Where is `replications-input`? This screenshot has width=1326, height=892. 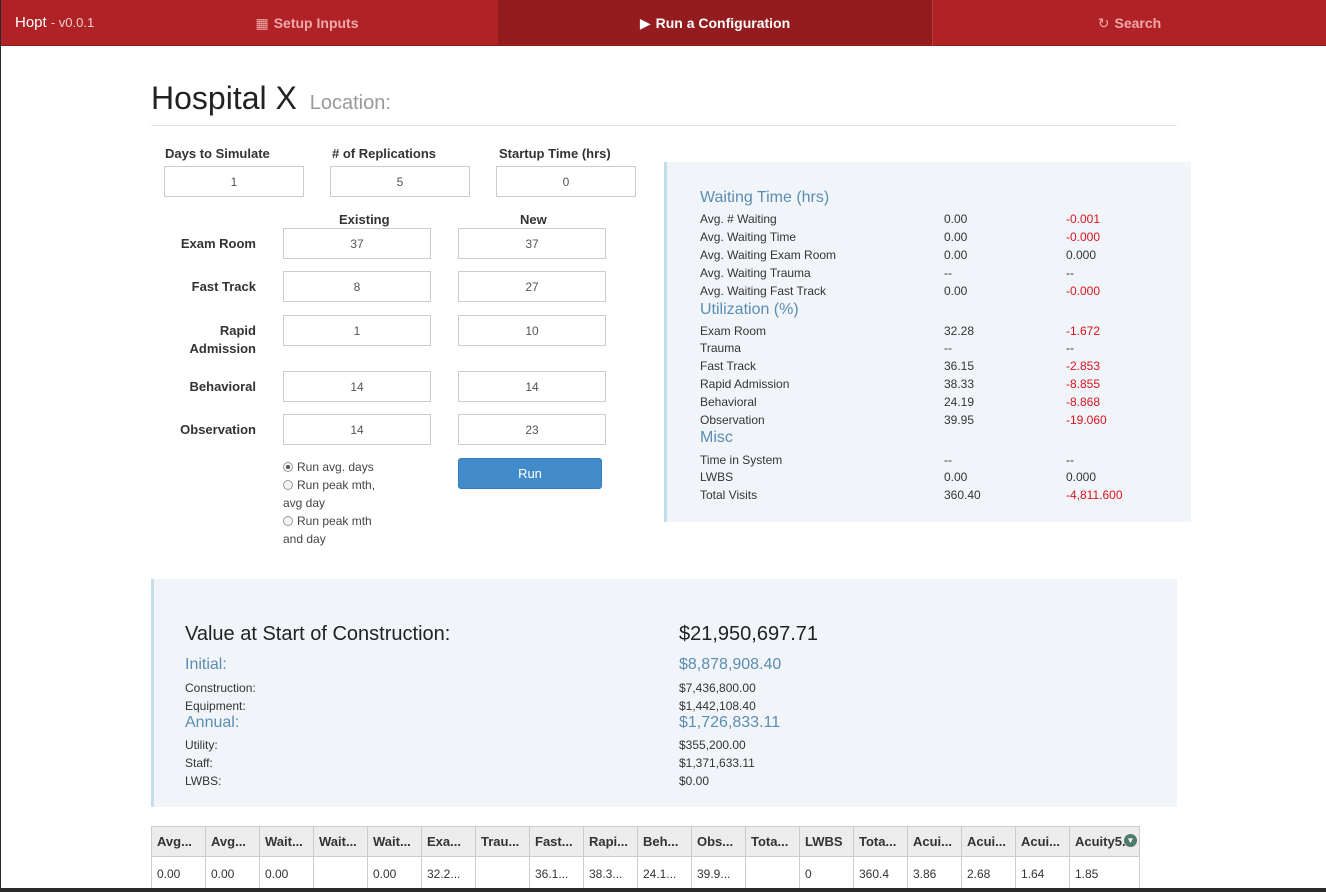 replications-input is located at coordinates (400, 181).